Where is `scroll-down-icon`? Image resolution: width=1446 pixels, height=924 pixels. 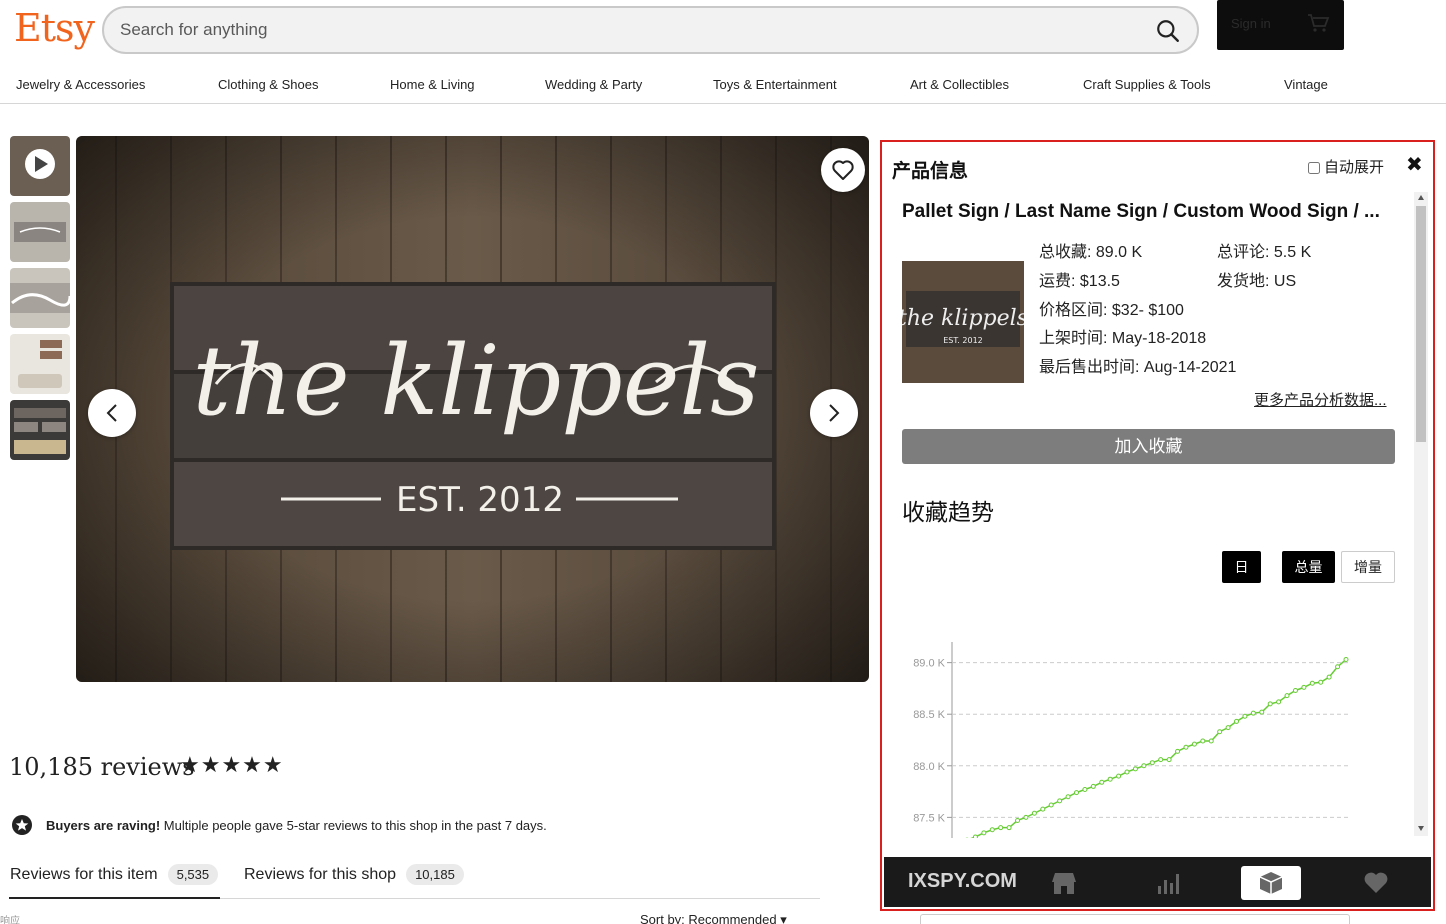 scroll-down-icon is located at coordinates (1421, 828).